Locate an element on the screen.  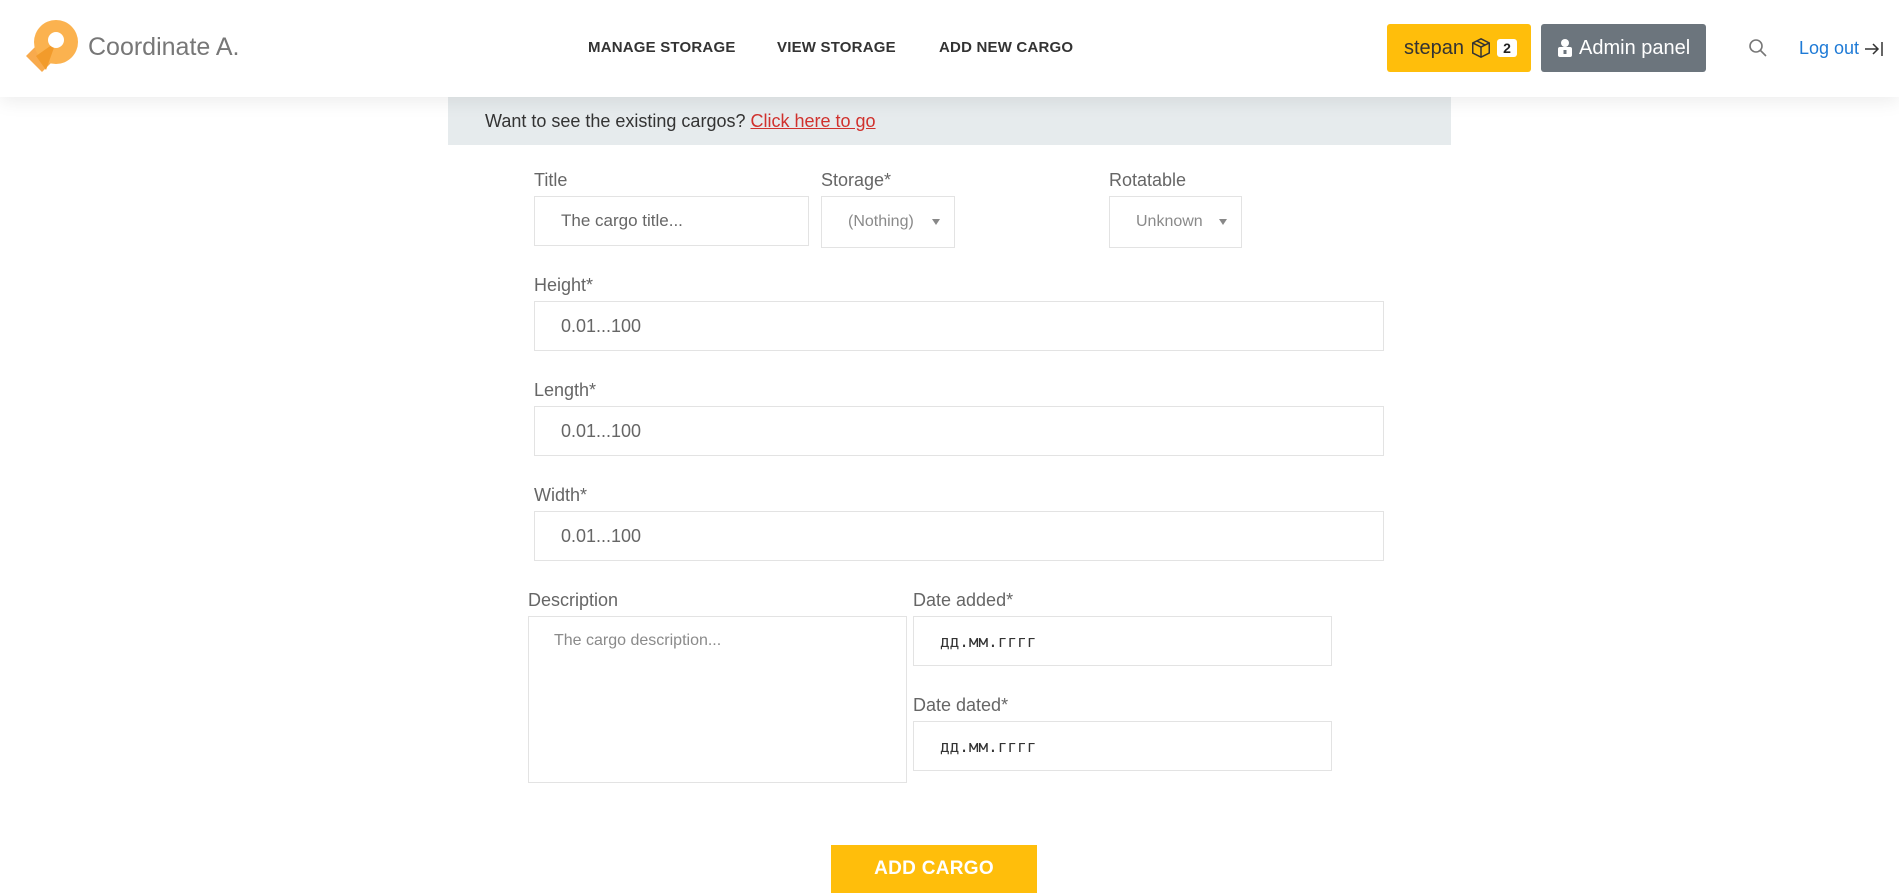
logo-icon is located at coordinates (52, 46).